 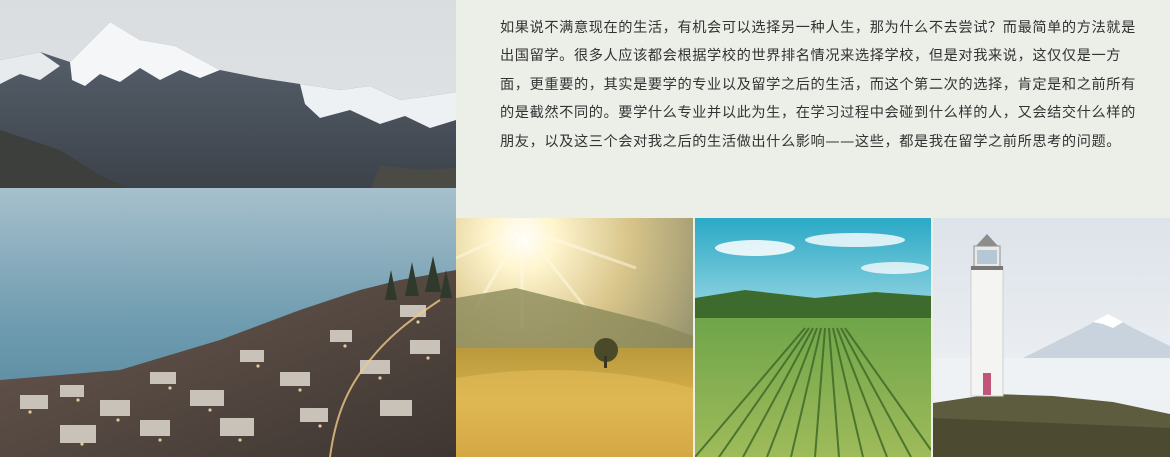 I want to click on green-vineyard-photo, so click(x=813, y=337).